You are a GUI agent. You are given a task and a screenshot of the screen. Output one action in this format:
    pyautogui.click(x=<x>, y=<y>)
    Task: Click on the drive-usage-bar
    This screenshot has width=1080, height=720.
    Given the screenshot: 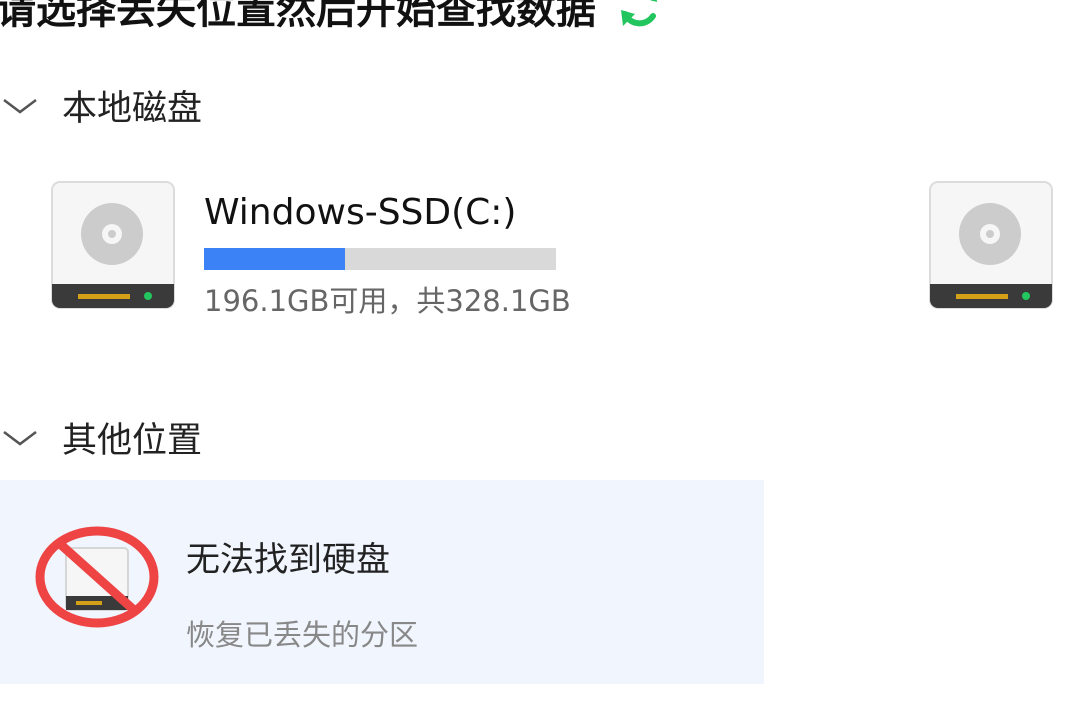 What is the action you would take?
    pyautogui.click(x=380, y=259)
    